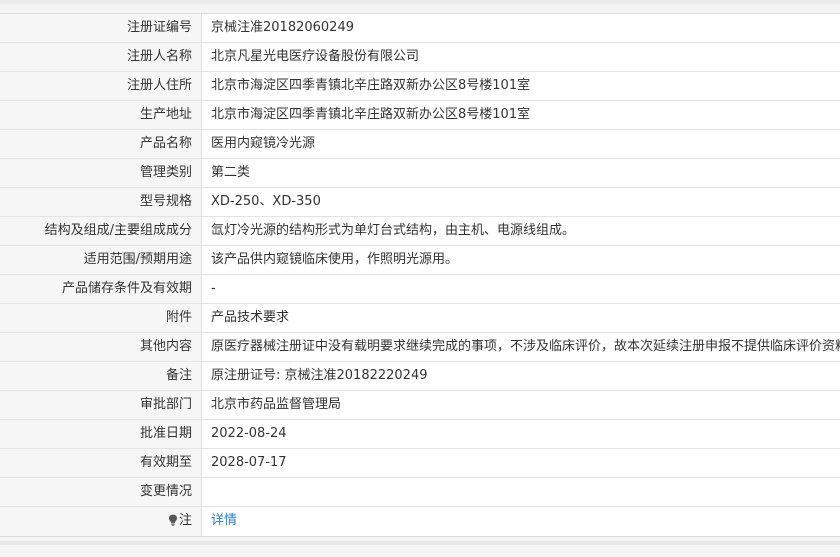 The height and width of the screenshot is (557, 840). What do you see at coordinates (420, 434) in the screenshot?
I see `table-row-approval-date: 批准日期 2022-08-24` at bounding box center [420, 434].